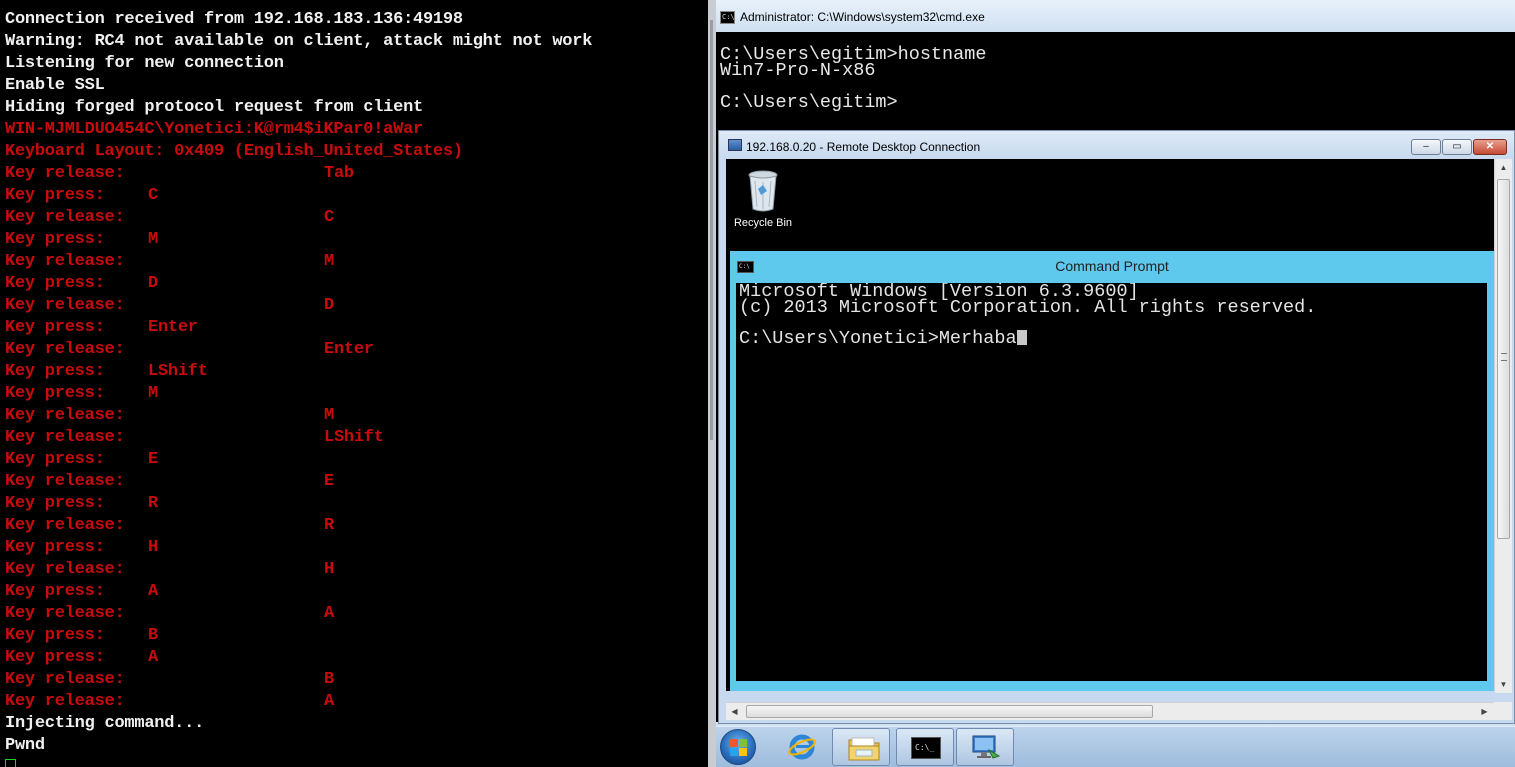  I want to click on scroll-corner, so click(1503, 711).